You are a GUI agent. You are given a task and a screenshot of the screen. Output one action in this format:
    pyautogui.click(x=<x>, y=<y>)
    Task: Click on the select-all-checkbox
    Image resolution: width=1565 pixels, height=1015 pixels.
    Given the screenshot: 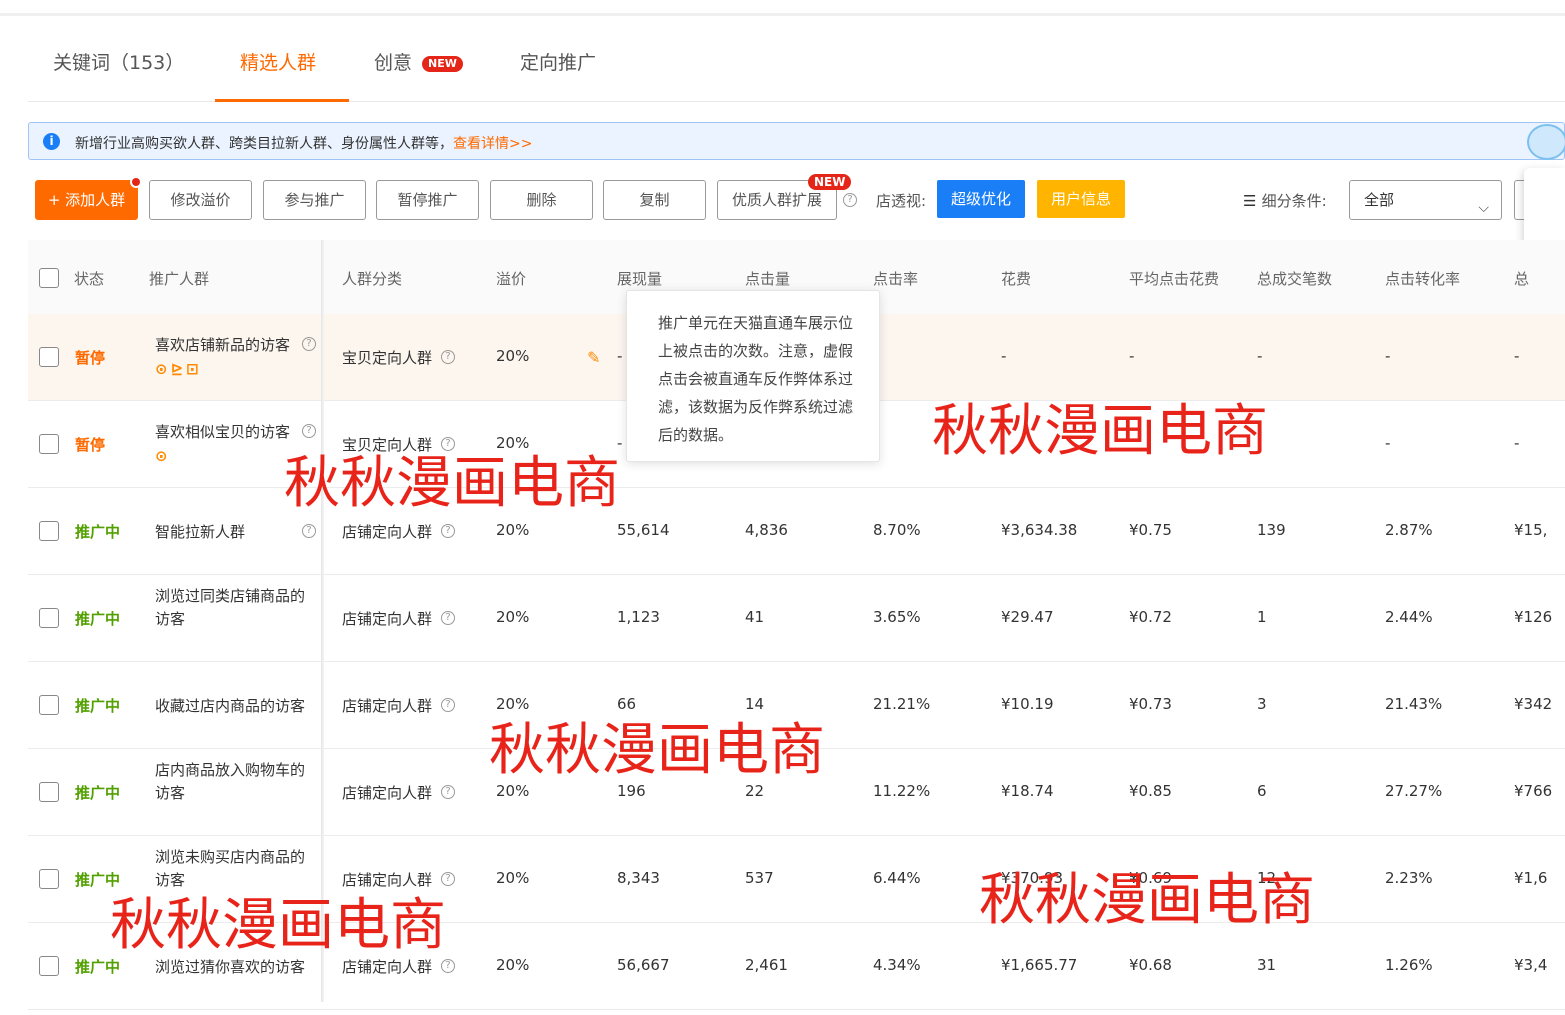 What is the action you would take?
    pyautogui.click(x=49, y=278)
    